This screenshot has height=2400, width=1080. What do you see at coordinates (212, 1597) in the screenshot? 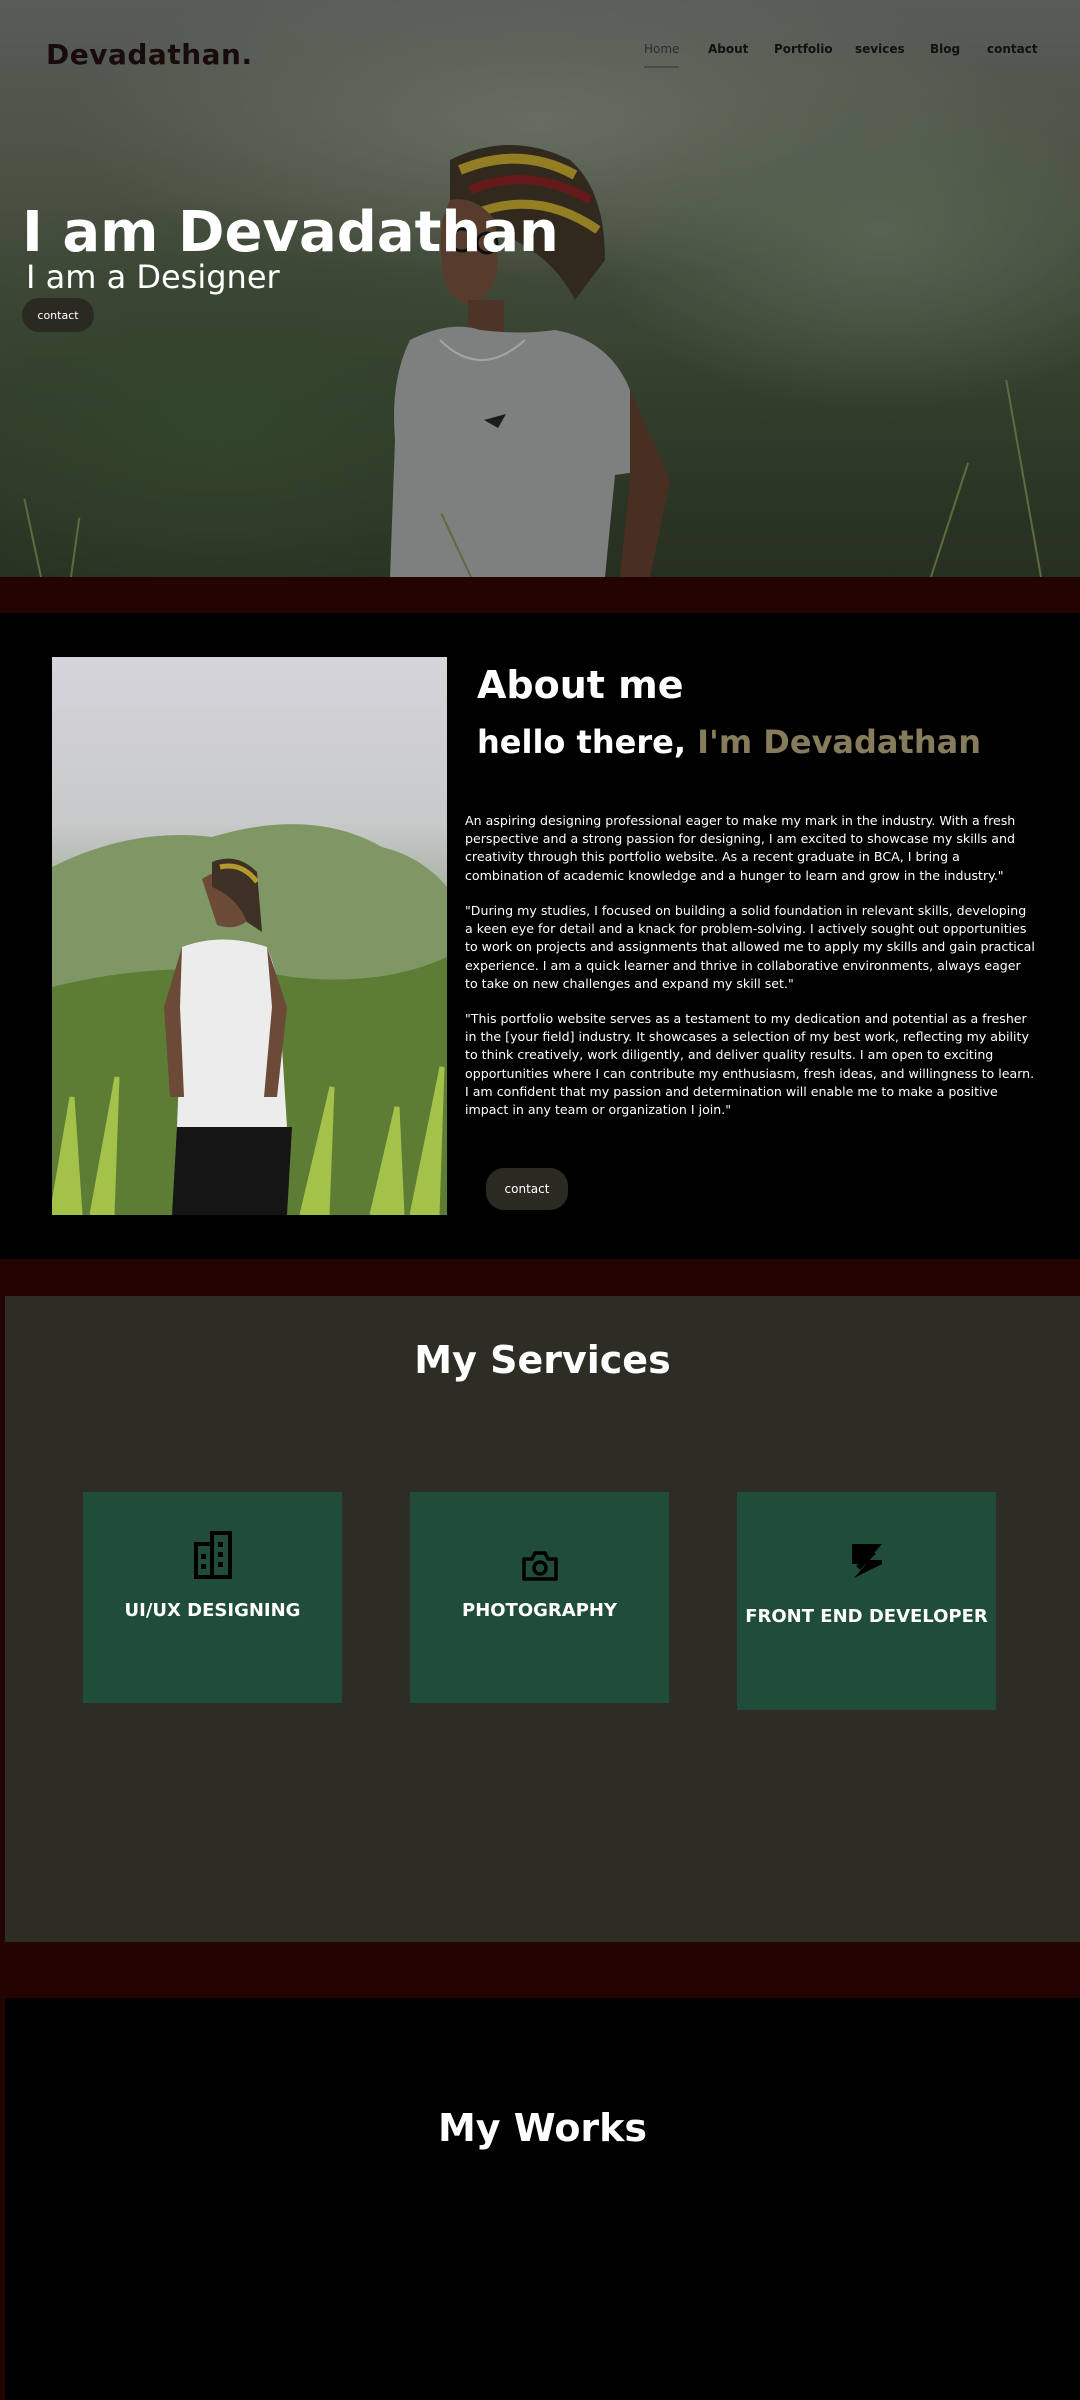
I see `service-card-uiux: UI/UX DESIGNING` at bounding box center [212, 1597].